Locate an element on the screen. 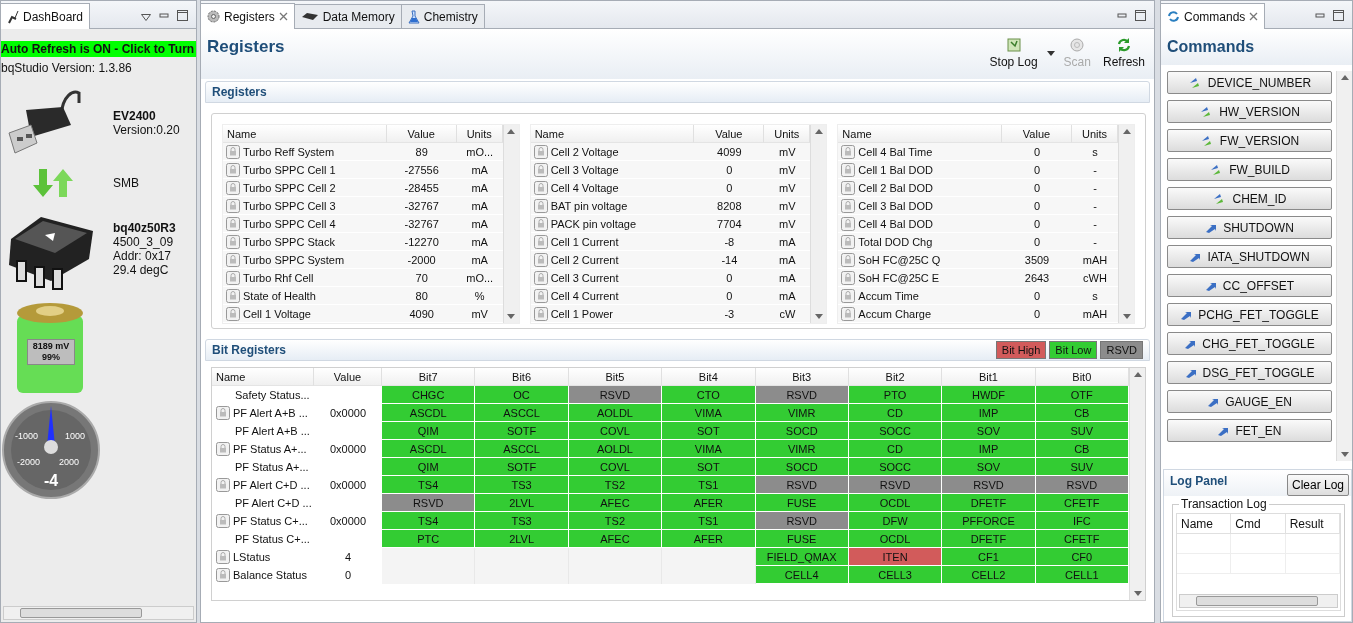 The width and height of the screenshot is (1353, 623). bit-cell: VIMR is located at coordinates (802, 413).